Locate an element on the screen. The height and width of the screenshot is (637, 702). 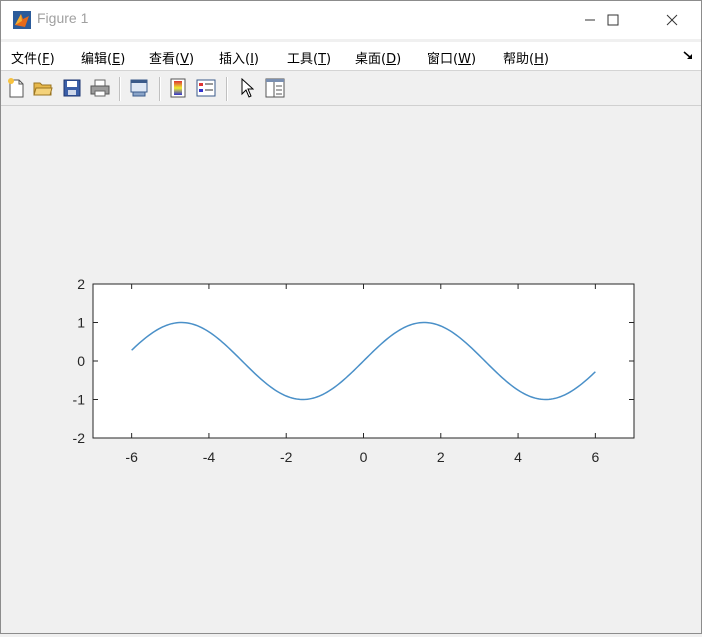
maximize-icon is located at coordinates (613, 20).